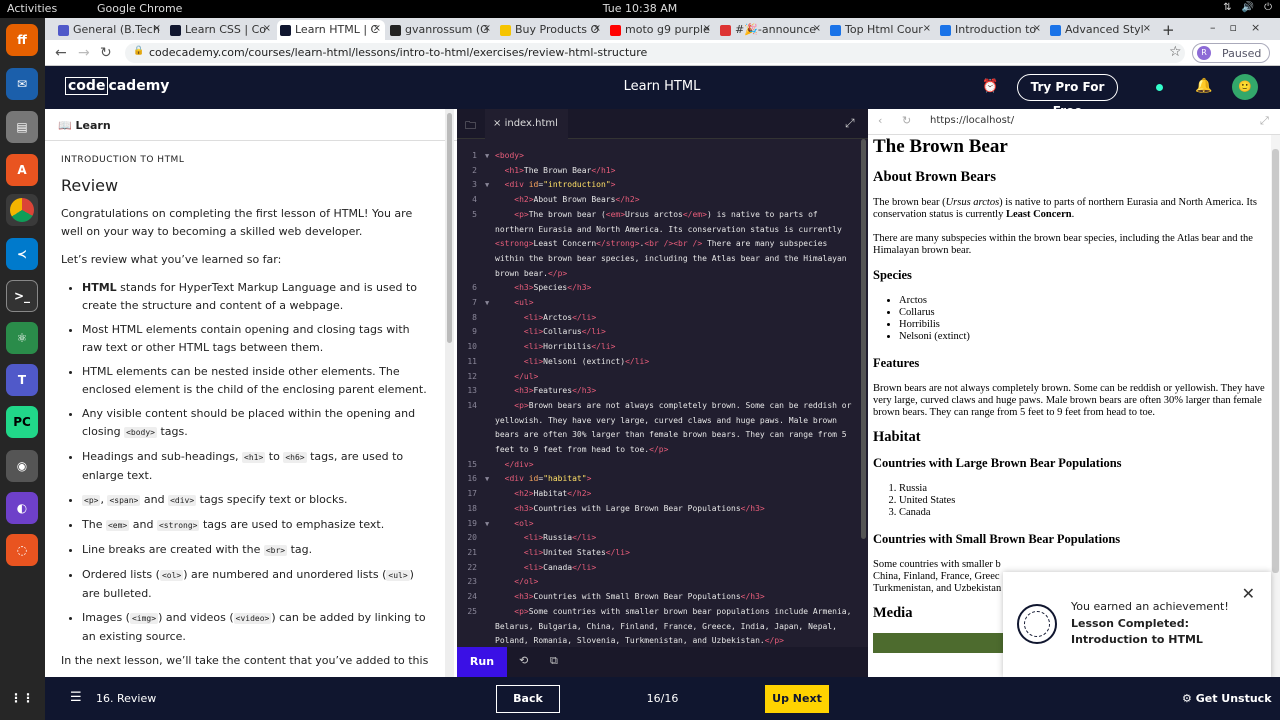  I want to click on atom-icon: ⚛, so click(22, 338).